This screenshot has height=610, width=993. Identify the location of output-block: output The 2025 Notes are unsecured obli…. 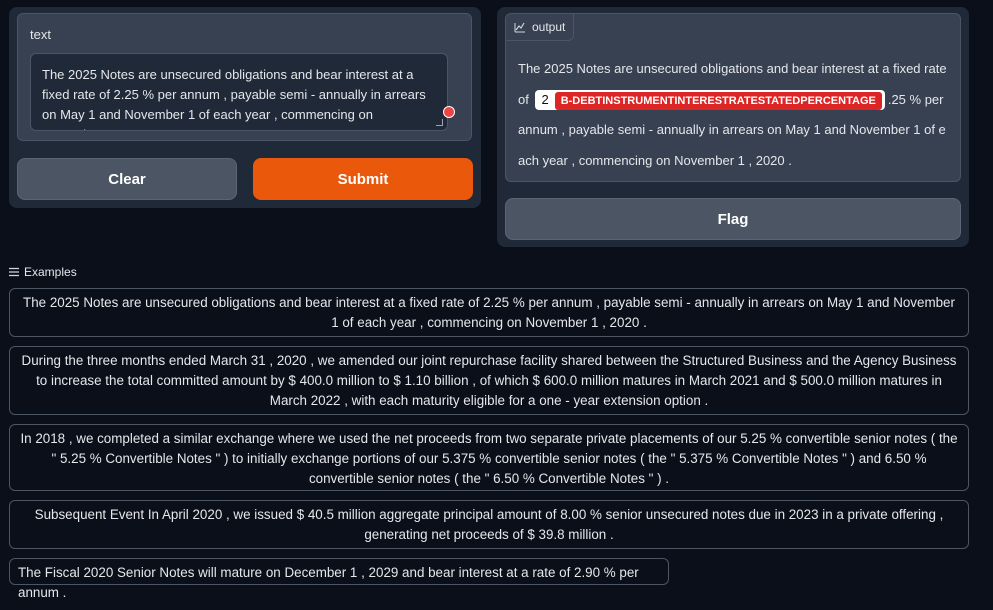
(733, 97).